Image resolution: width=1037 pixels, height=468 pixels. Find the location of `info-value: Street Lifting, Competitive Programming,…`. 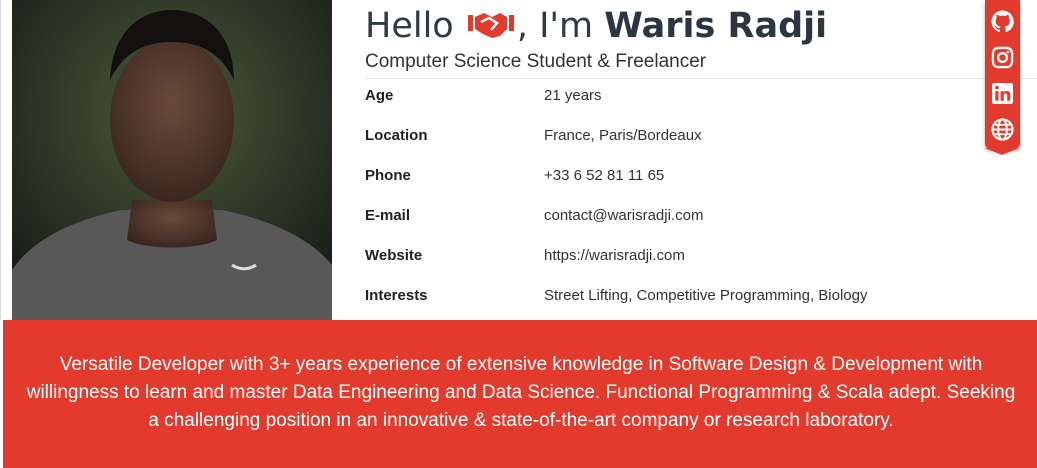

info-value: Street Lifting, Competitive Programming,… is located at coordinates (706, 295).